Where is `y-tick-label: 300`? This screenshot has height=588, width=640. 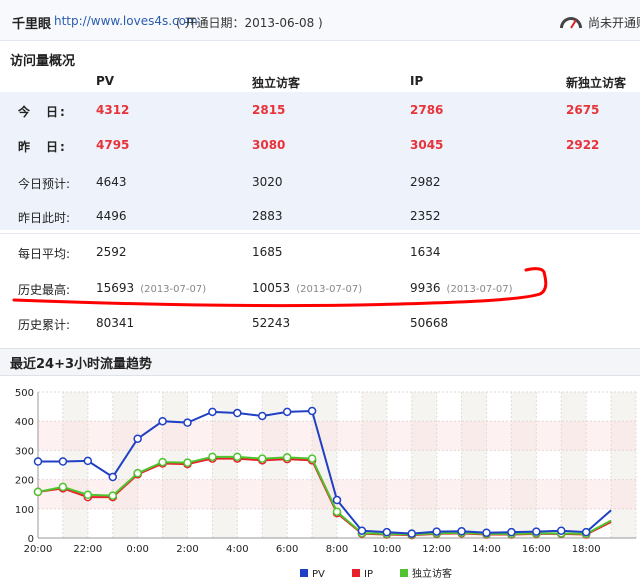 y-tick-label: 300 is located at coordinates (24, 451).